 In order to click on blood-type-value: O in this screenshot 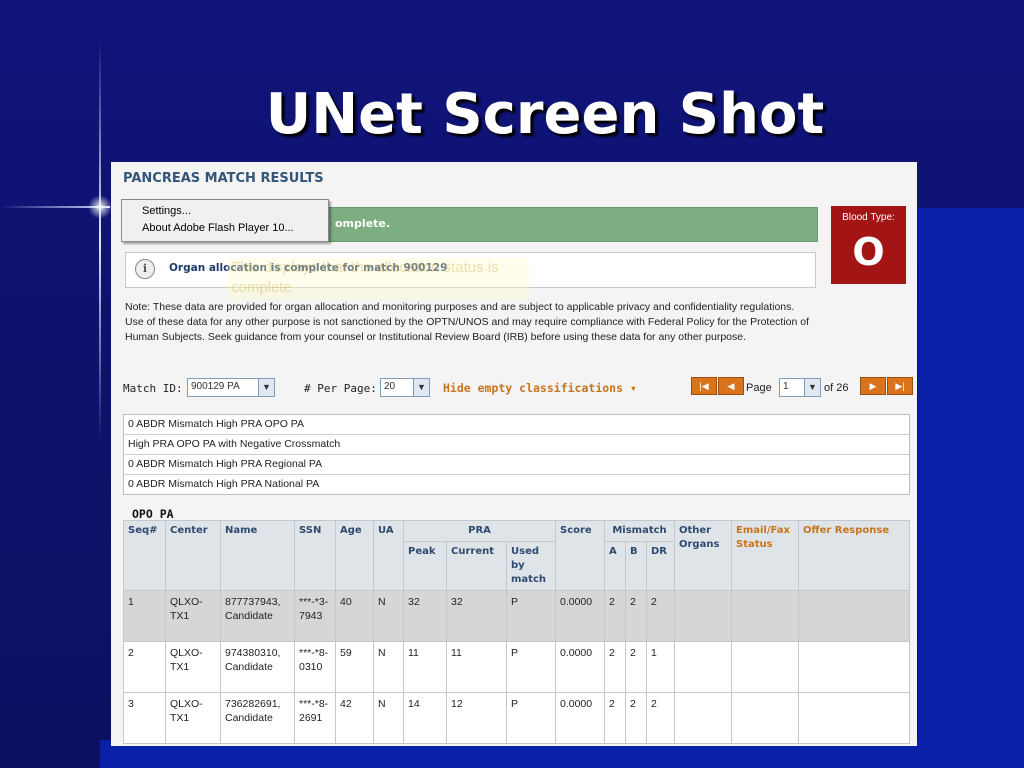, I will do `click(868, 252)`.